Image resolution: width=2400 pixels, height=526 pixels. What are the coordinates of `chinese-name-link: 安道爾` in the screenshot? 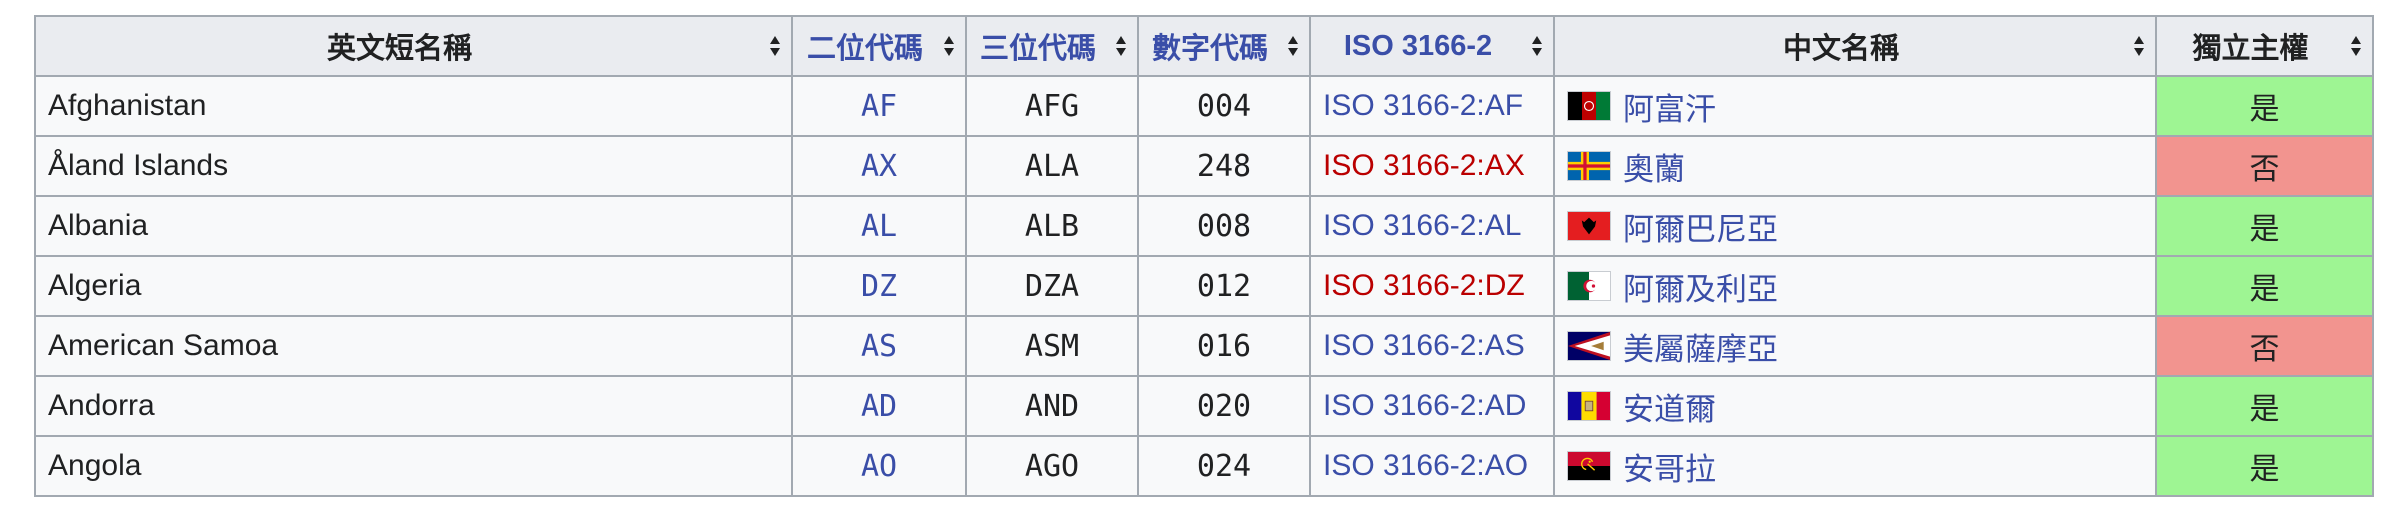 It's located at (1669, 409).